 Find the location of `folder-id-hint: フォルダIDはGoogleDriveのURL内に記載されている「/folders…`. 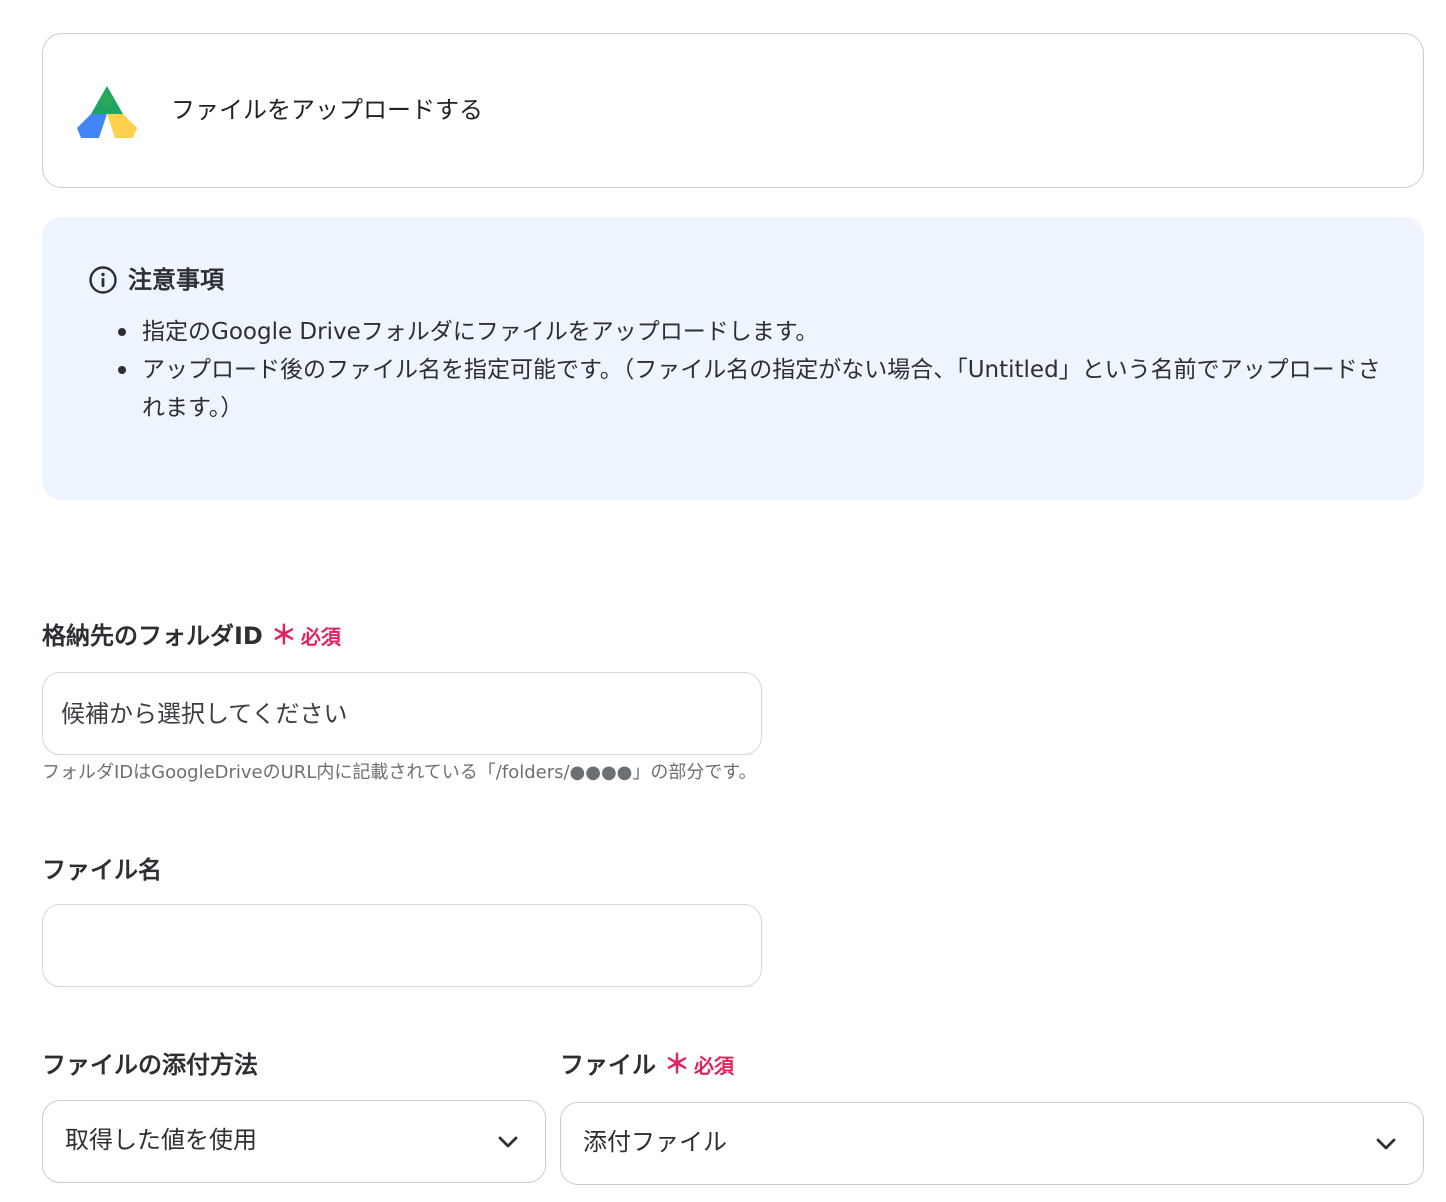

folder-id-hint: フォルダIDはGoogleDriveのURL内に記載されている「/folders… is located at coordinates (399, 772).